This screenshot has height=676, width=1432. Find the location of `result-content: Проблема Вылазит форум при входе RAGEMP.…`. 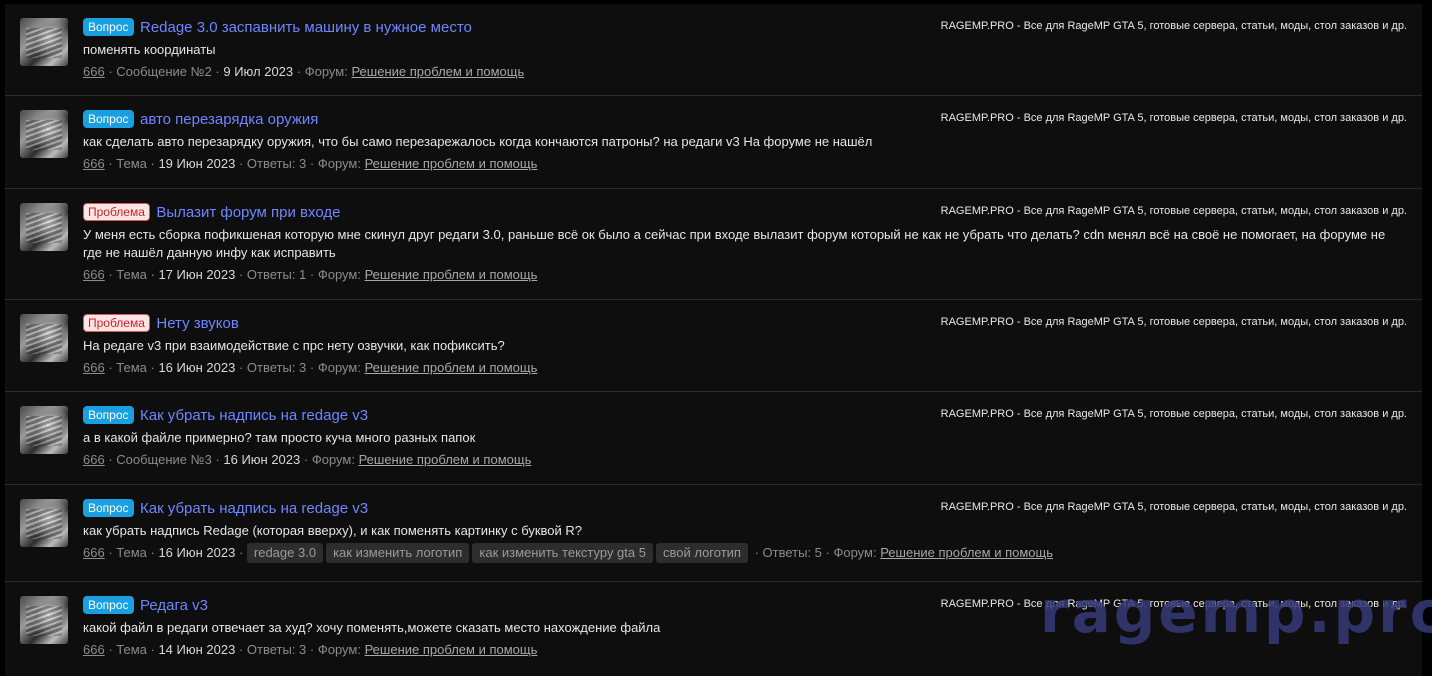

result-content: Проблема Вылазит форум при входе RAGEMP.… is located at coordinates (747, 244).